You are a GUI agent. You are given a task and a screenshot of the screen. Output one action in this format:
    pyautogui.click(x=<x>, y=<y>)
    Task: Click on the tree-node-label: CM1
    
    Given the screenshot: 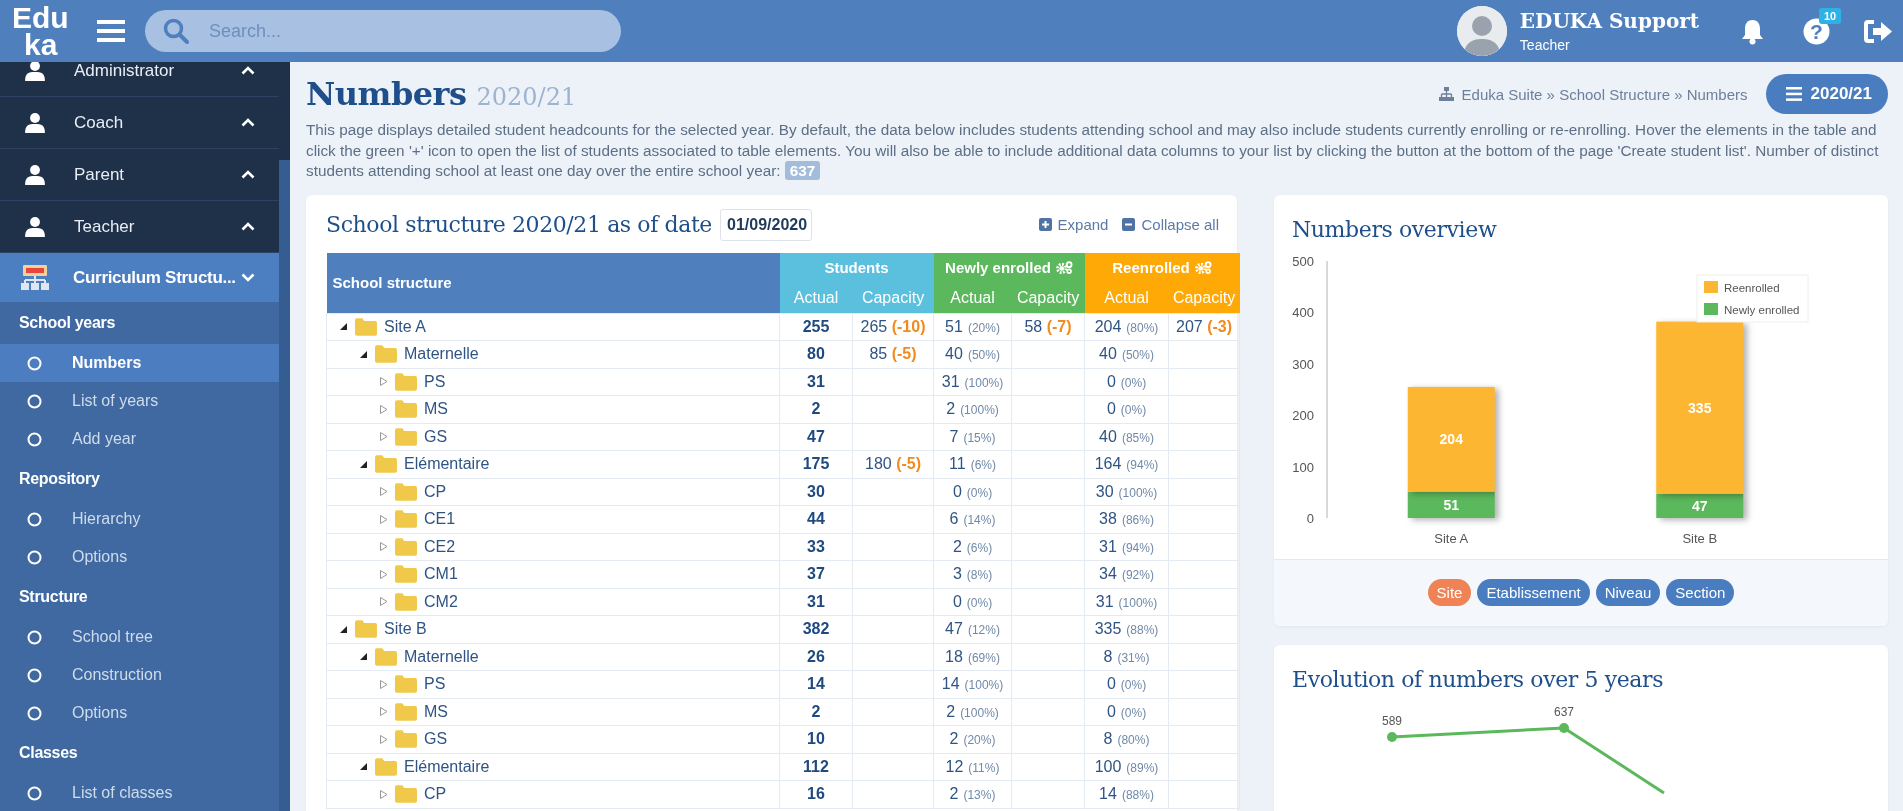 What is the action you would take?
    pyautogui.click(x=441, y=574)
    